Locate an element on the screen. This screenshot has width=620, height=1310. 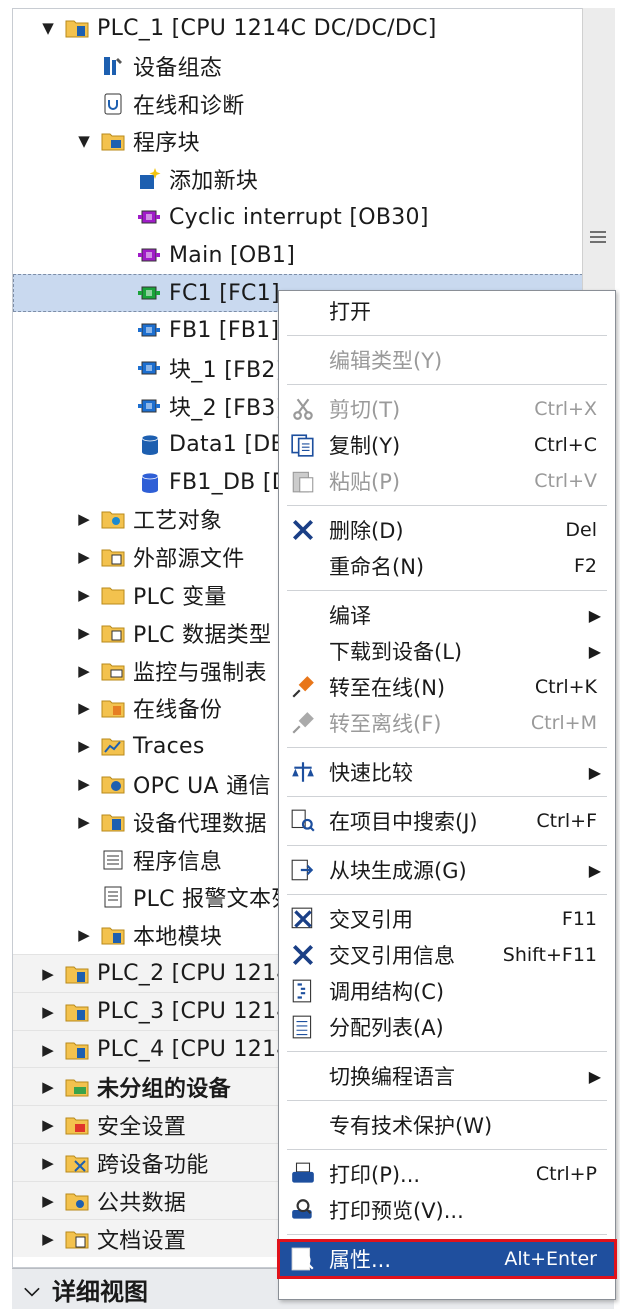
menu-item-label: 转至离线(F) is located at coordinates (385, 724).